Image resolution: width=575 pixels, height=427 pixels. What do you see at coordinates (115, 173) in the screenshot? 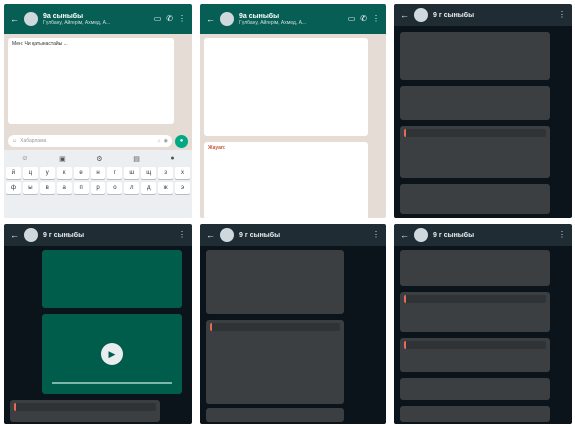
I see `key: г` at bounding box center [115, 173].